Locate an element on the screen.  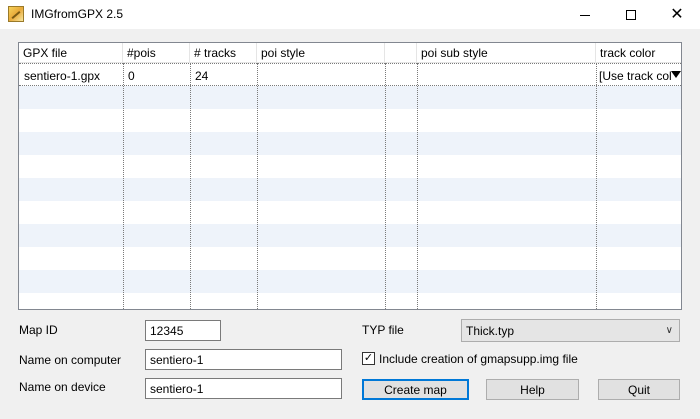
column-header-poi-style: poi style is located at coordinates (321, 53).